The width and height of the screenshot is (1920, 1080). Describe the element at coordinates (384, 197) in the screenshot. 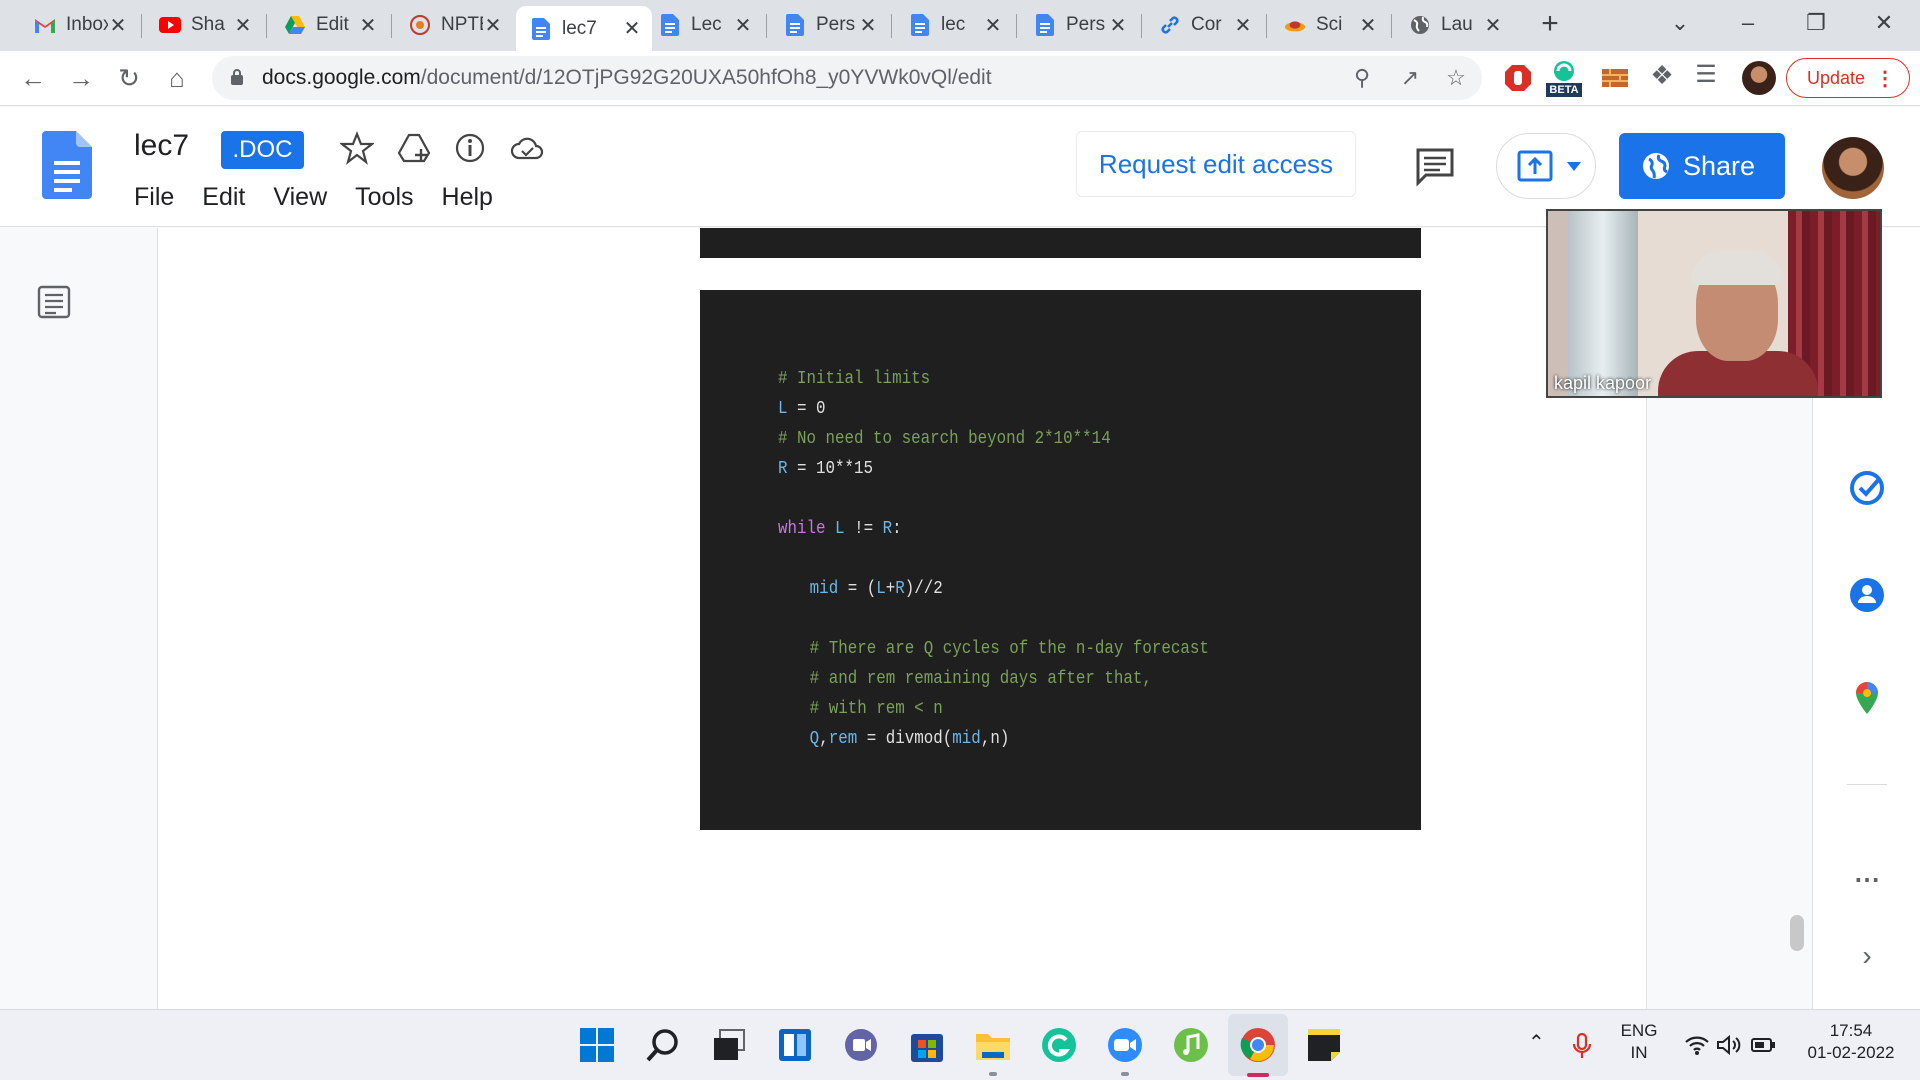

I see `menu-tools: Tools` at that location.